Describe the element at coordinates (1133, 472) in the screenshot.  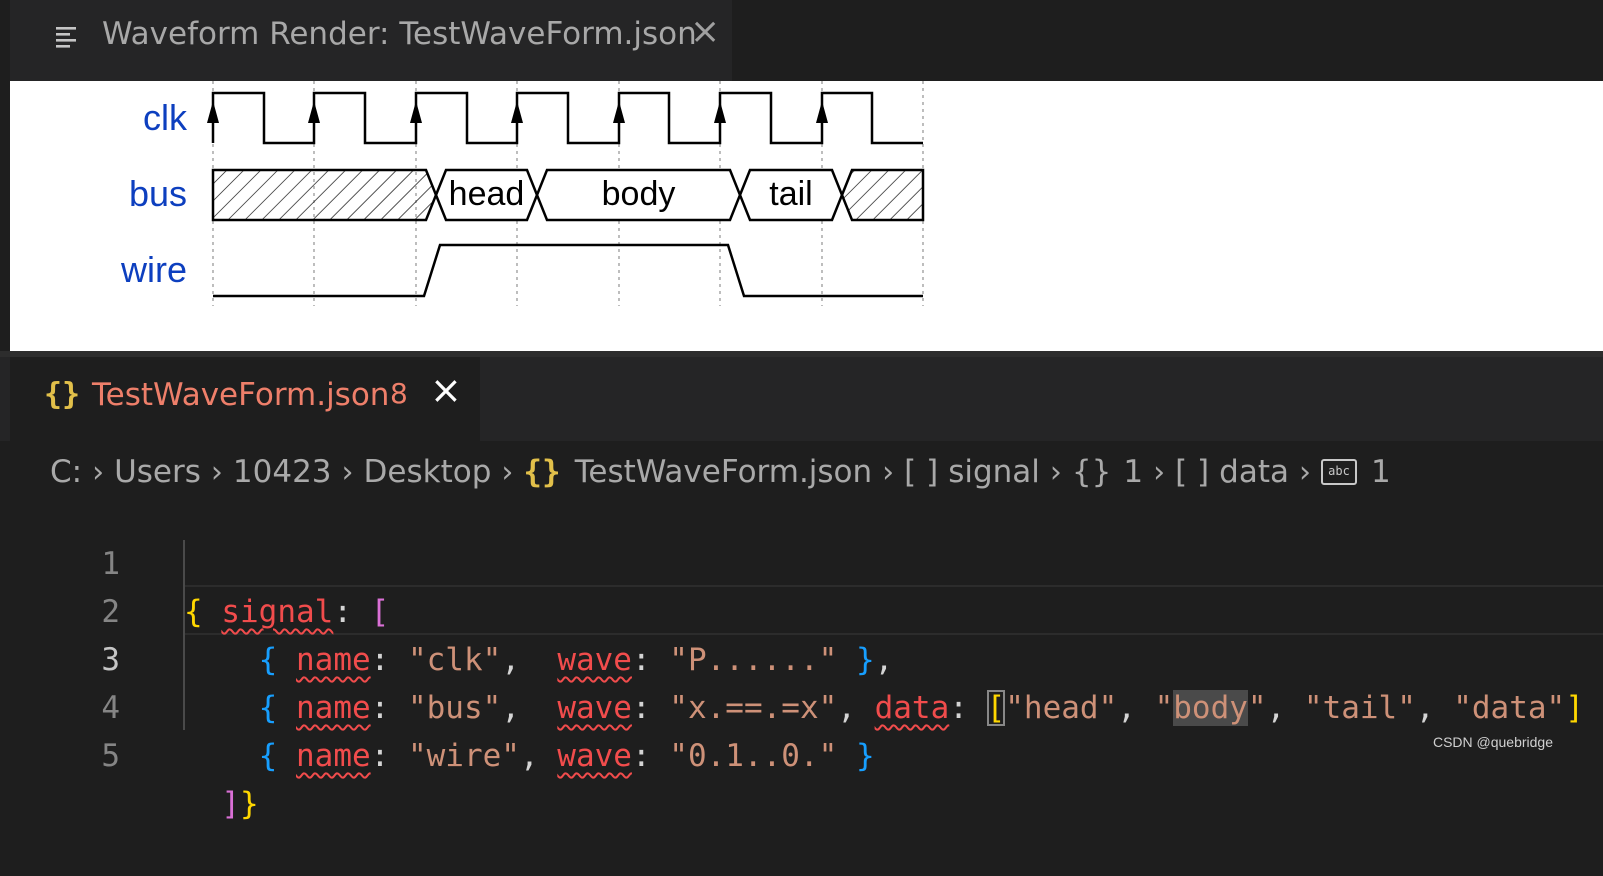
I see `breadcrumb-object-label: 1` at that location.